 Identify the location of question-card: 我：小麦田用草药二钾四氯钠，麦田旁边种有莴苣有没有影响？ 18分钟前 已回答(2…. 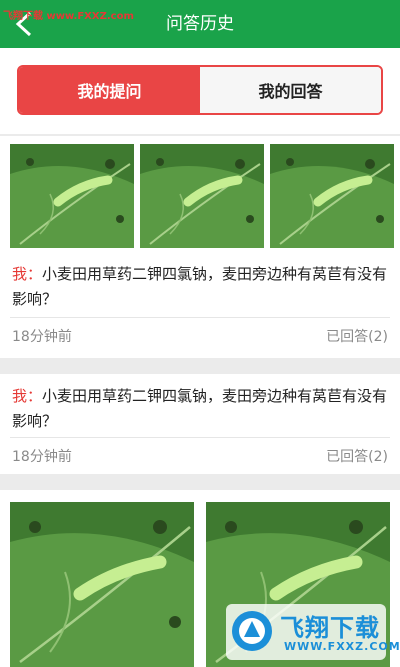
(200, 424).